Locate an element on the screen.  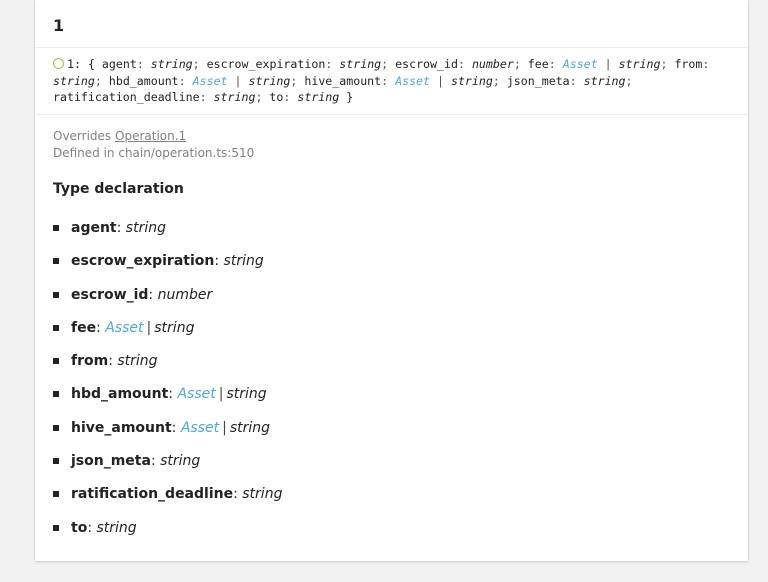
type-declaration-item: from: string is located at coordinates (167, 367).